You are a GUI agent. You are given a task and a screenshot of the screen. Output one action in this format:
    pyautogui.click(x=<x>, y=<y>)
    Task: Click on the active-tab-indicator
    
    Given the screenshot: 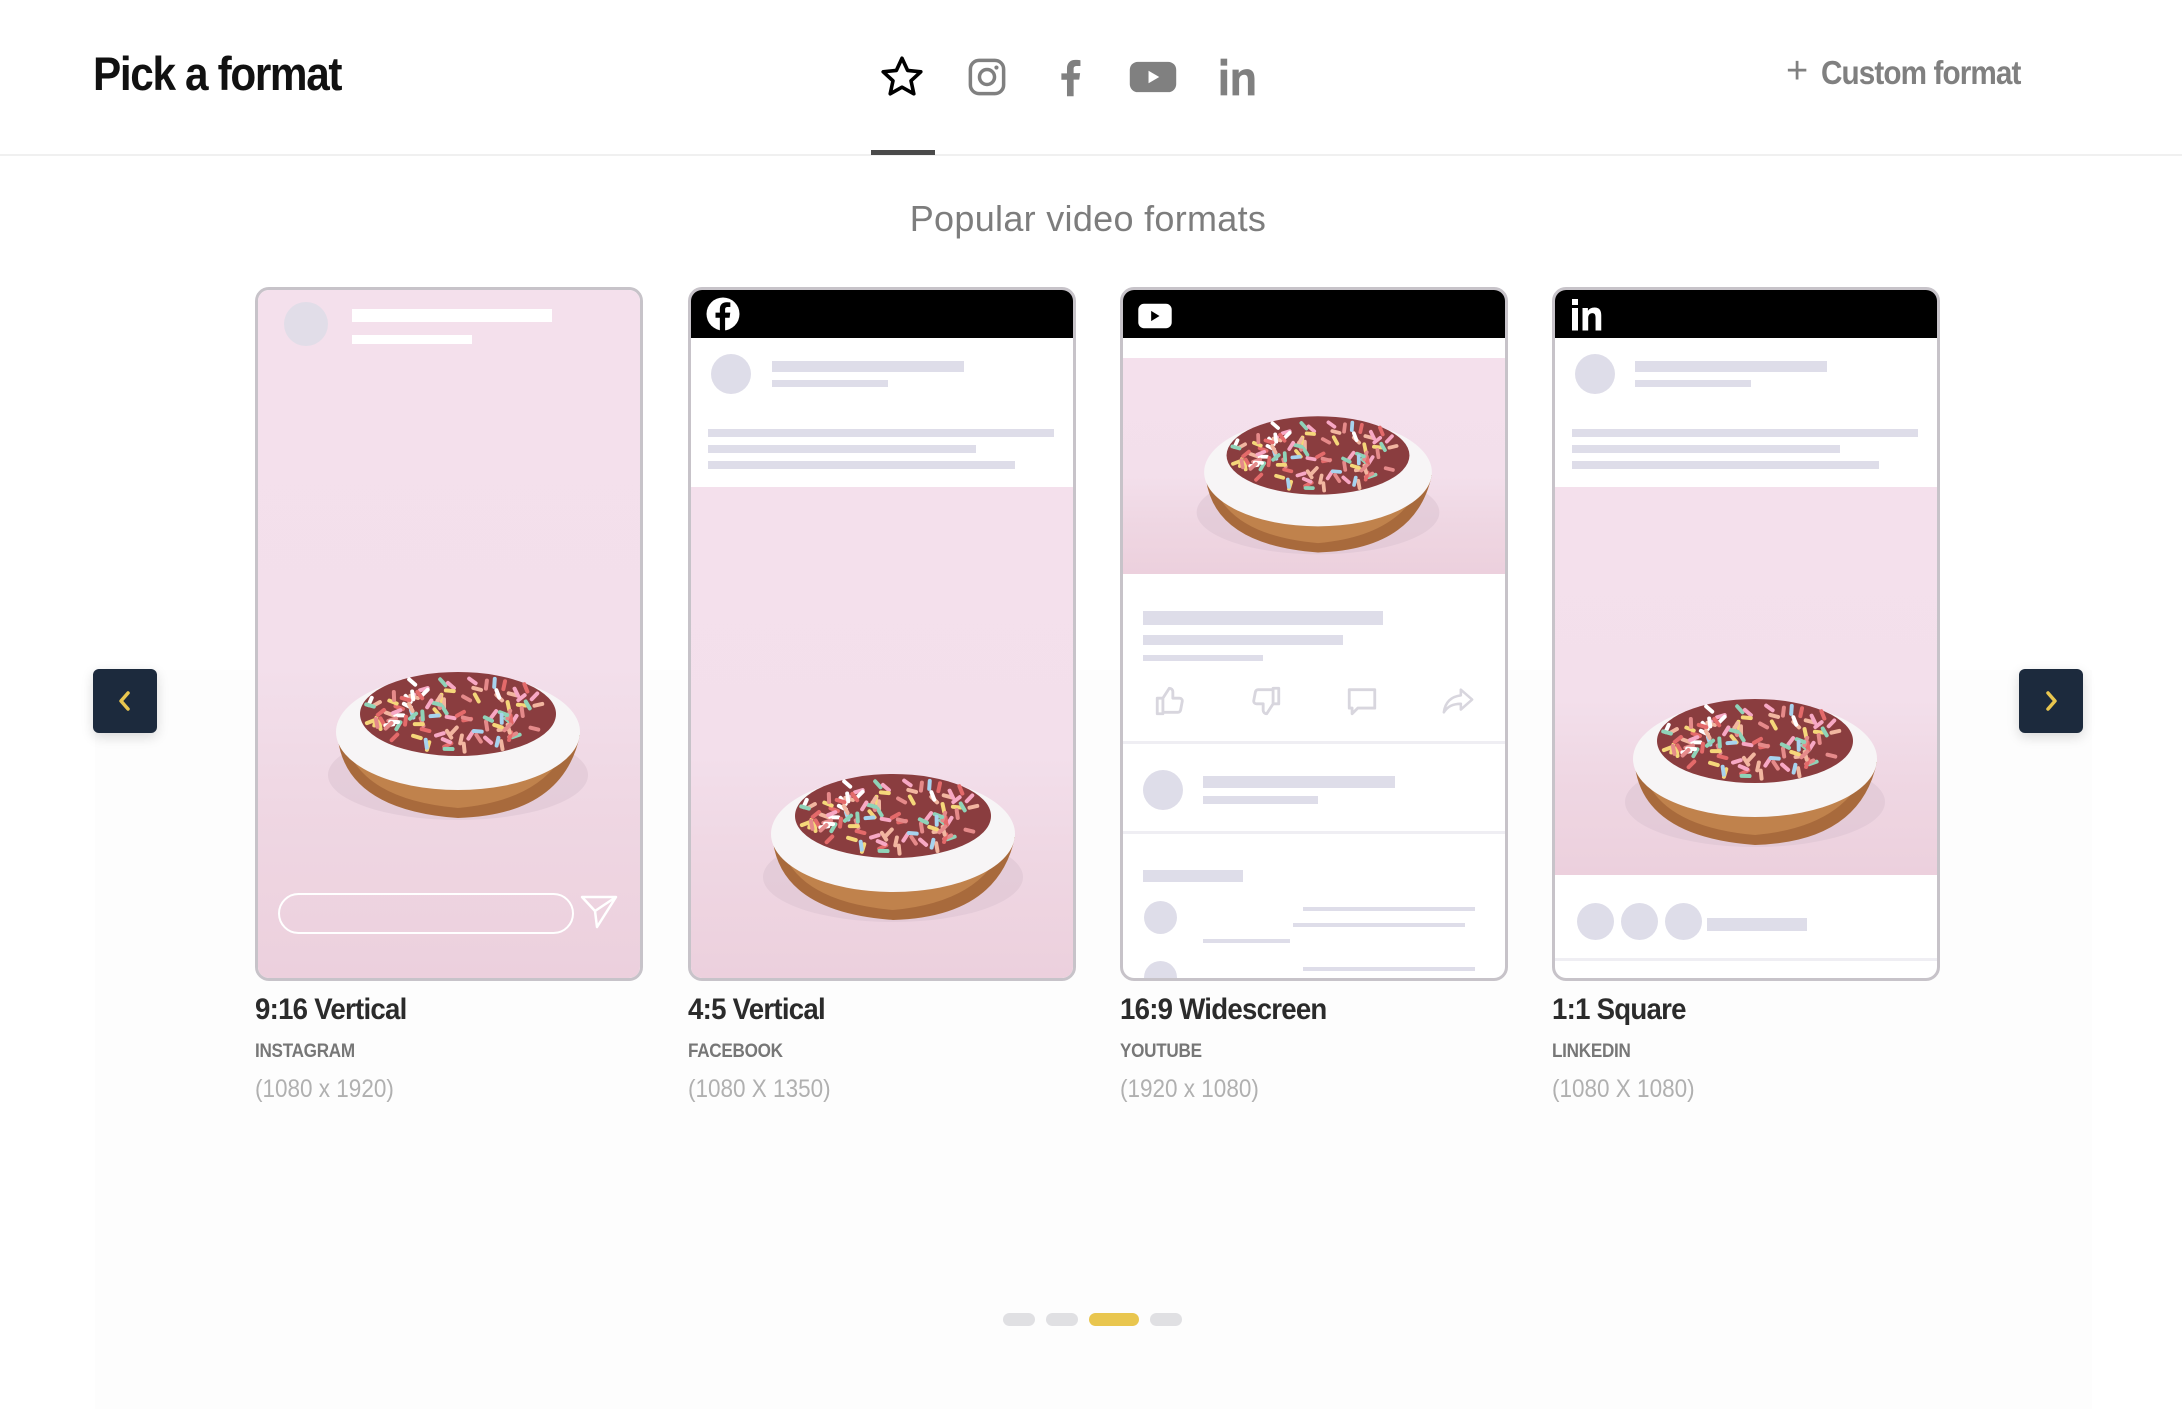 What is the action you would take?
    pyautogui.click(x=903, y=152)
    